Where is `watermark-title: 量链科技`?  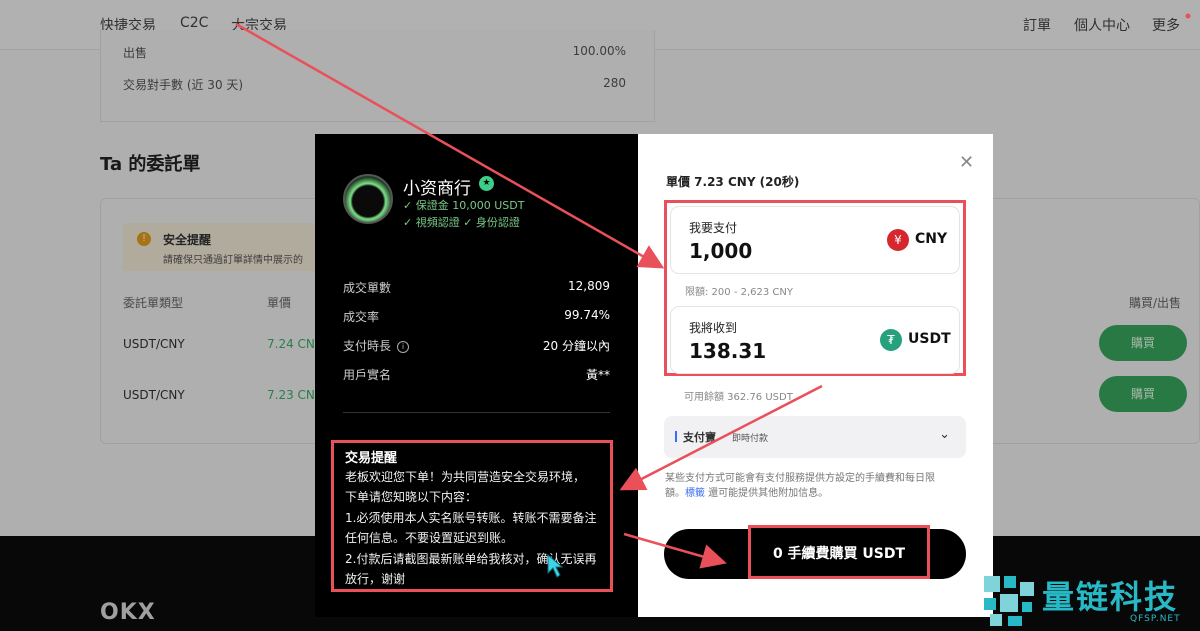
watermark-title: 量链科技 is located at coordinates (1110, 597).